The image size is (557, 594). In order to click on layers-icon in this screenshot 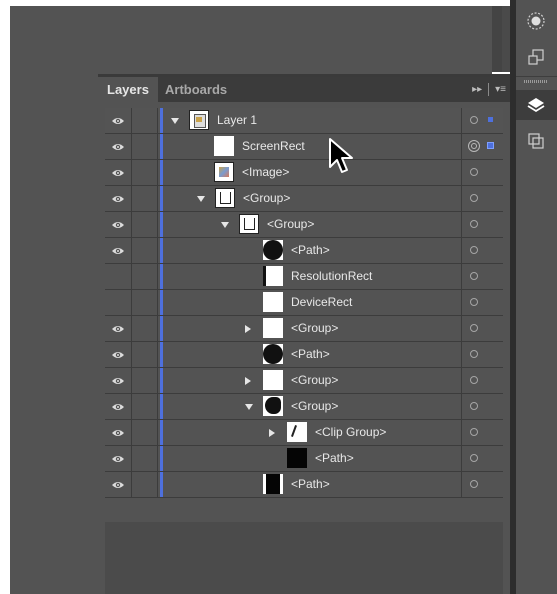, I will do `click(536, 105)`.